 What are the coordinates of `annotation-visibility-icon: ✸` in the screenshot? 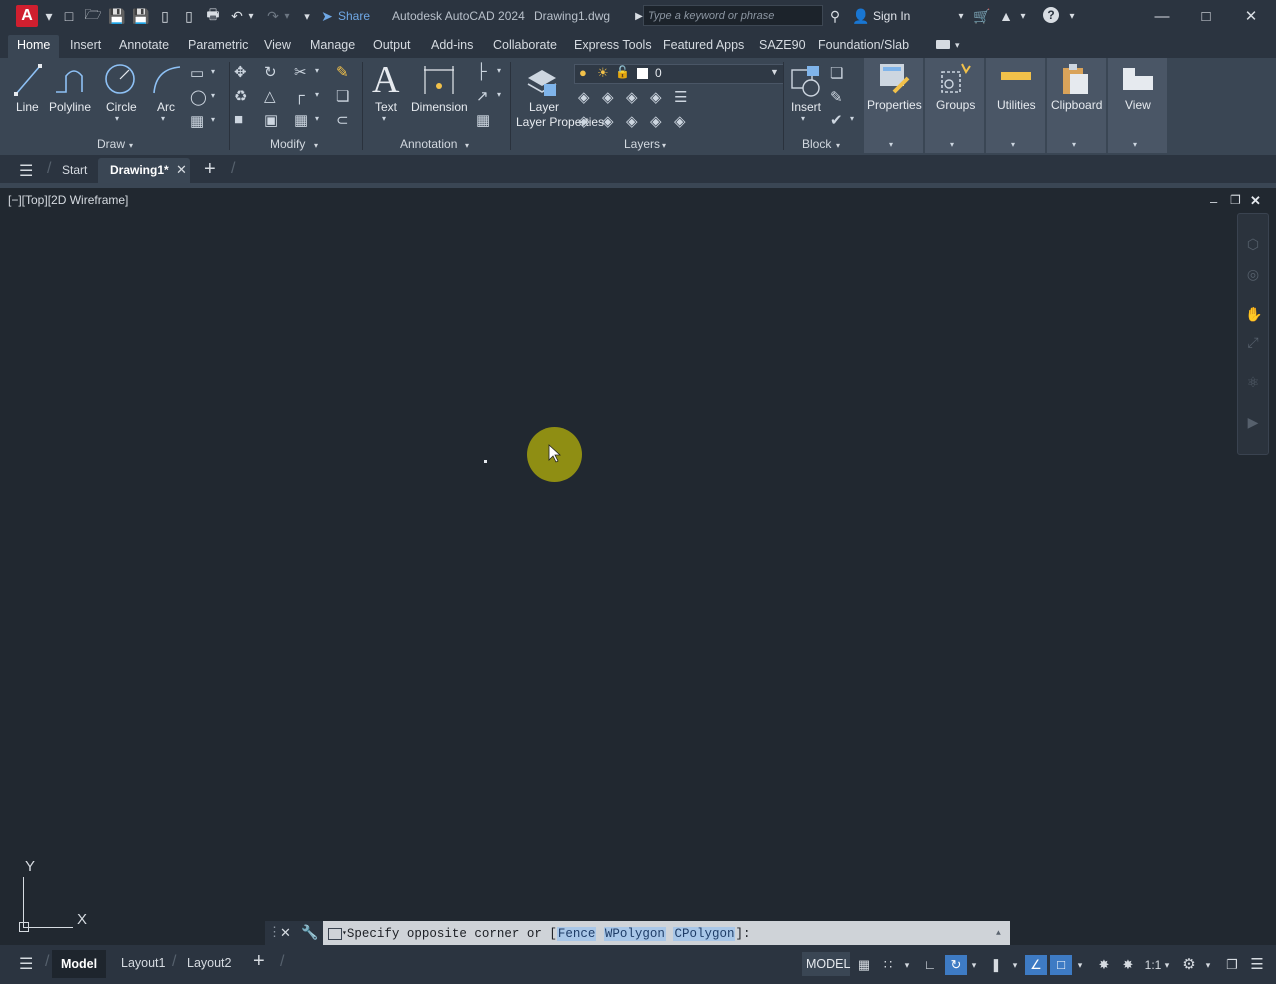 It's located at (1104, 965).